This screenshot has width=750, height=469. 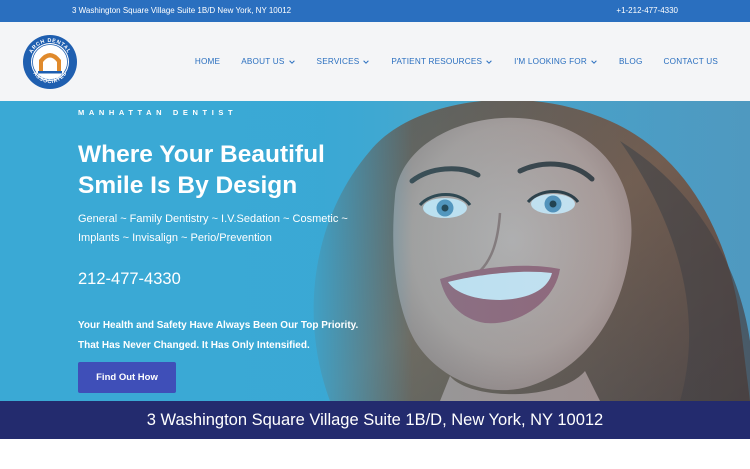 I want to click on nav-services: SERVICES, so click(x=344, y=61).